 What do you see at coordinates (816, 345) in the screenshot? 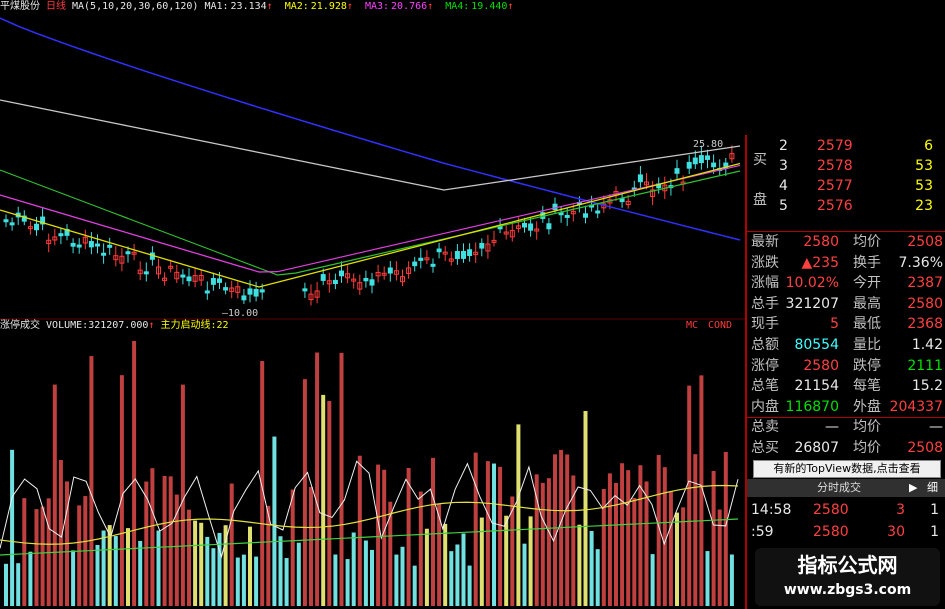
I see `quote-value: 80554` at bounding box center [816, 345].